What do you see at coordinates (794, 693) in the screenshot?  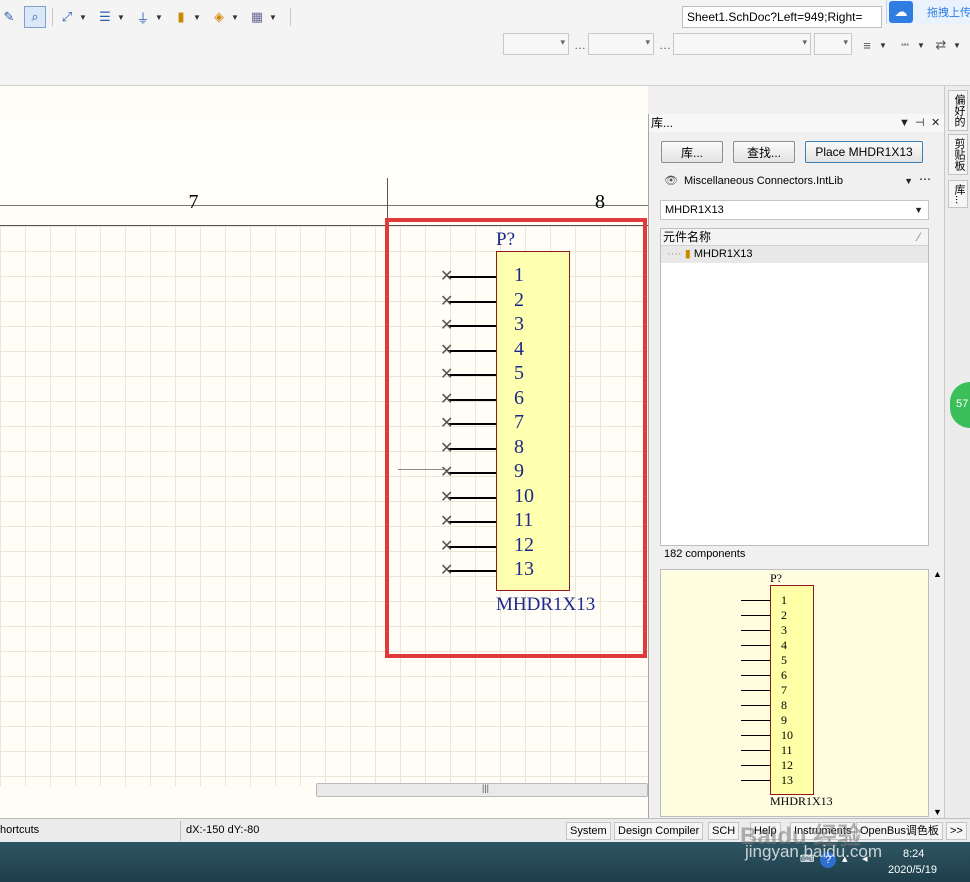 I see `component-preview: P? 1 2 3 4 5 6 7 8 9 10 11 12 13 MHDR1X13` at bounding box center [794, 693].